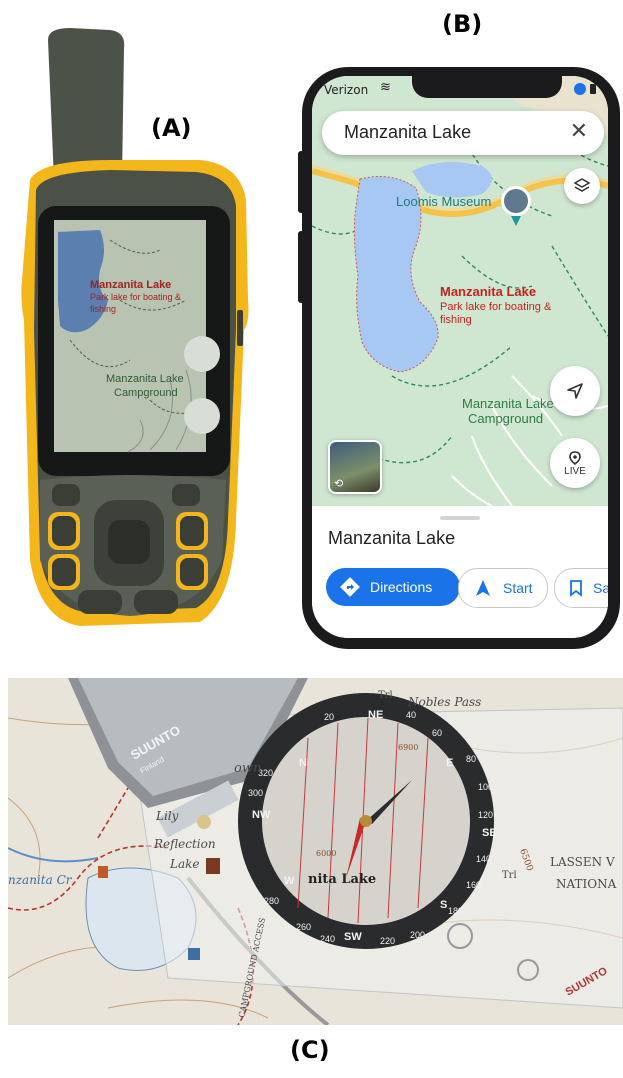  Describe the element at coordinates (247, 768) in the screenshot. I see `map-town: own` at that location.